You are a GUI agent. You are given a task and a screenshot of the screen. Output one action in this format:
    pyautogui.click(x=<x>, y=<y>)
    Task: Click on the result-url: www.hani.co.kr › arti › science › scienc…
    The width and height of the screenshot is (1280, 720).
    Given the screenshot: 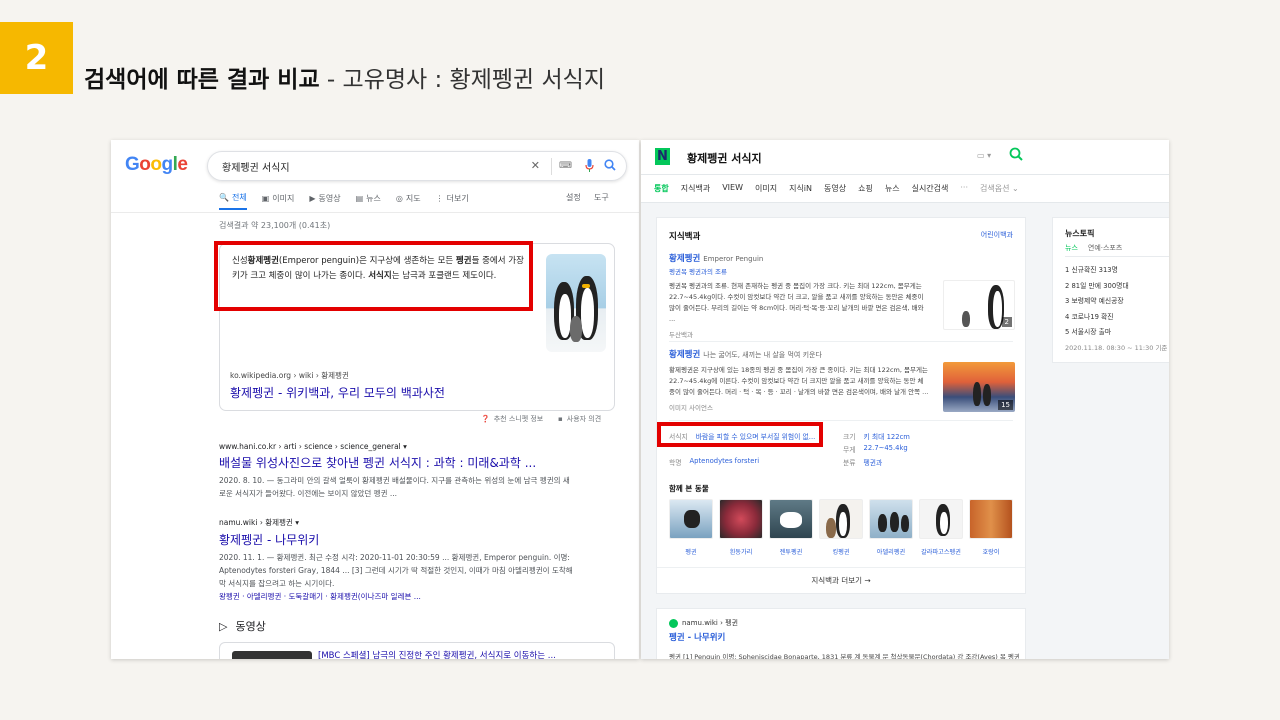 What is the action you would take?
    pyautogui.click(x=409, y=446)
    